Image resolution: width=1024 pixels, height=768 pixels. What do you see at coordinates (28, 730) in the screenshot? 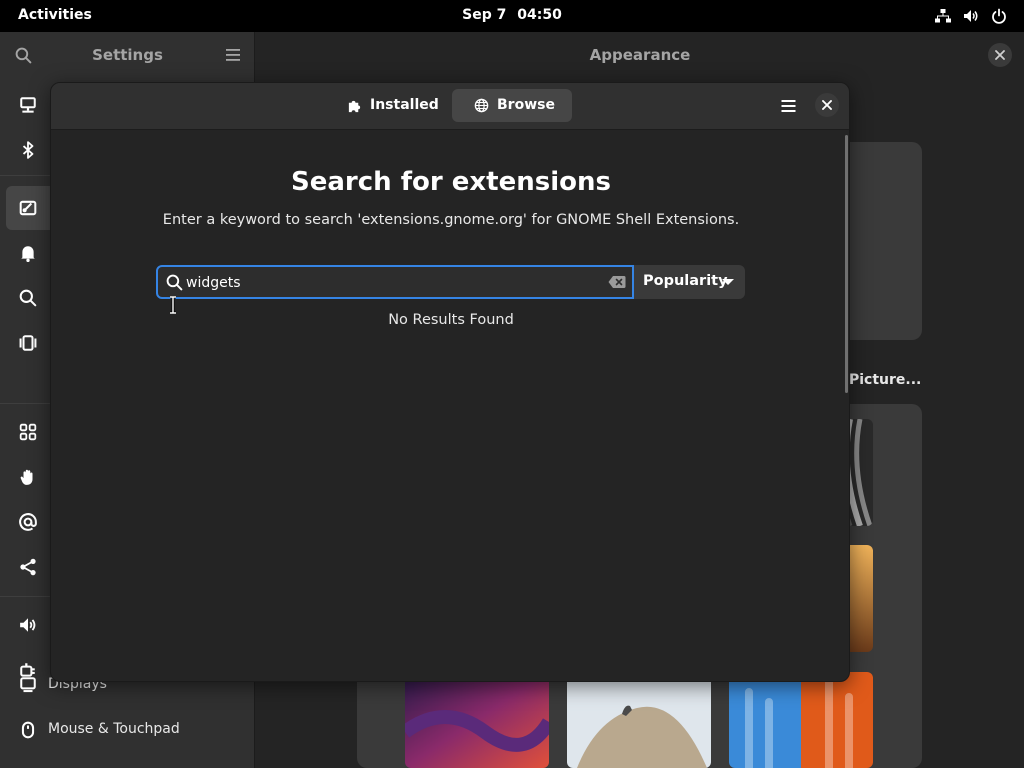
I see `mouse-icon` at bounding box center [28, 730].